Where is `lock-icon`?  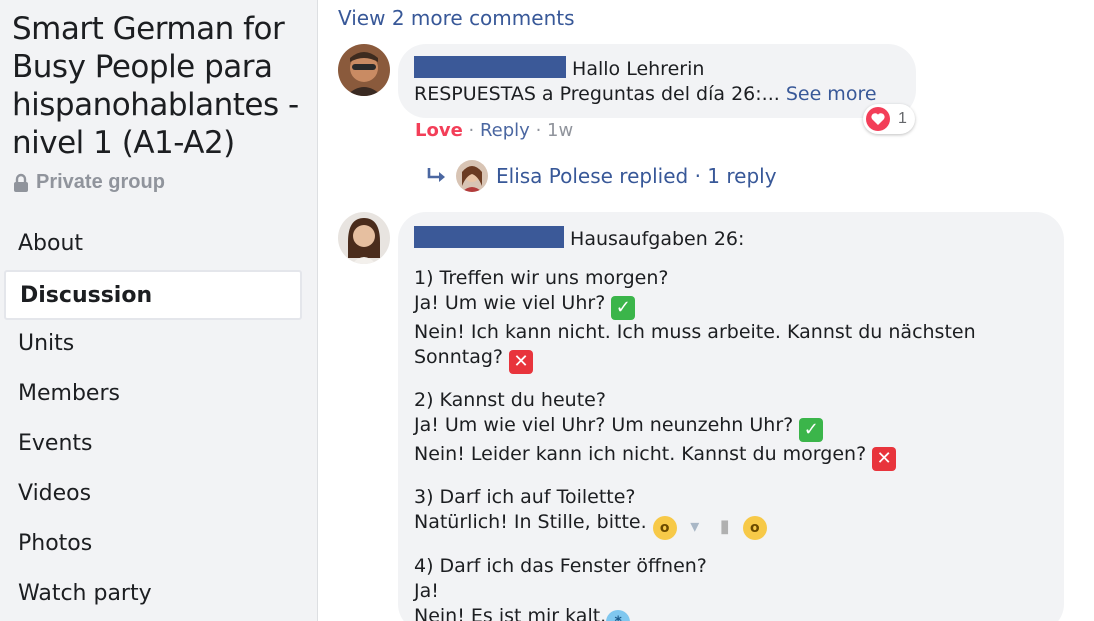
lock-icon is located at coordinates (21, 183).